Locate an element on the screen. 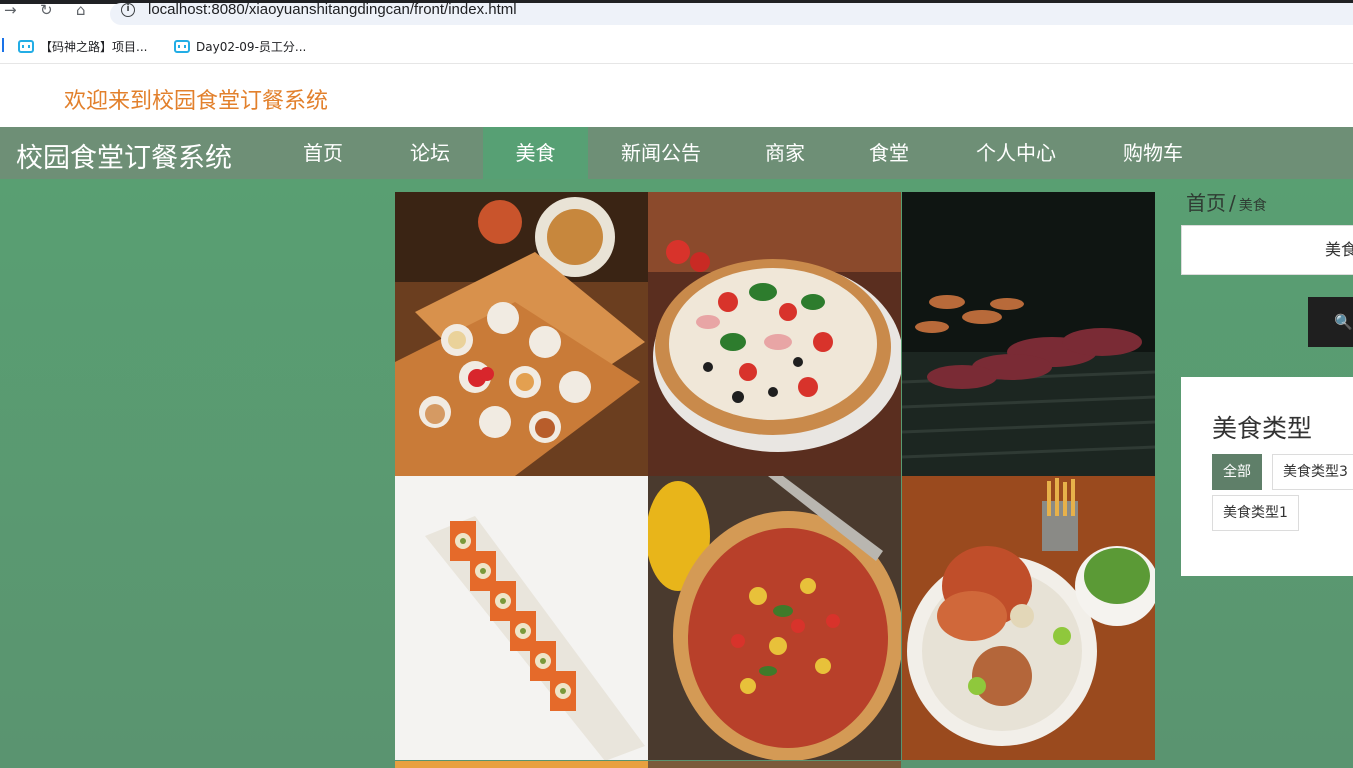  welcome-banner: 欢迎来到校园食堂订餐系统 is located at coordinates (196, 101).